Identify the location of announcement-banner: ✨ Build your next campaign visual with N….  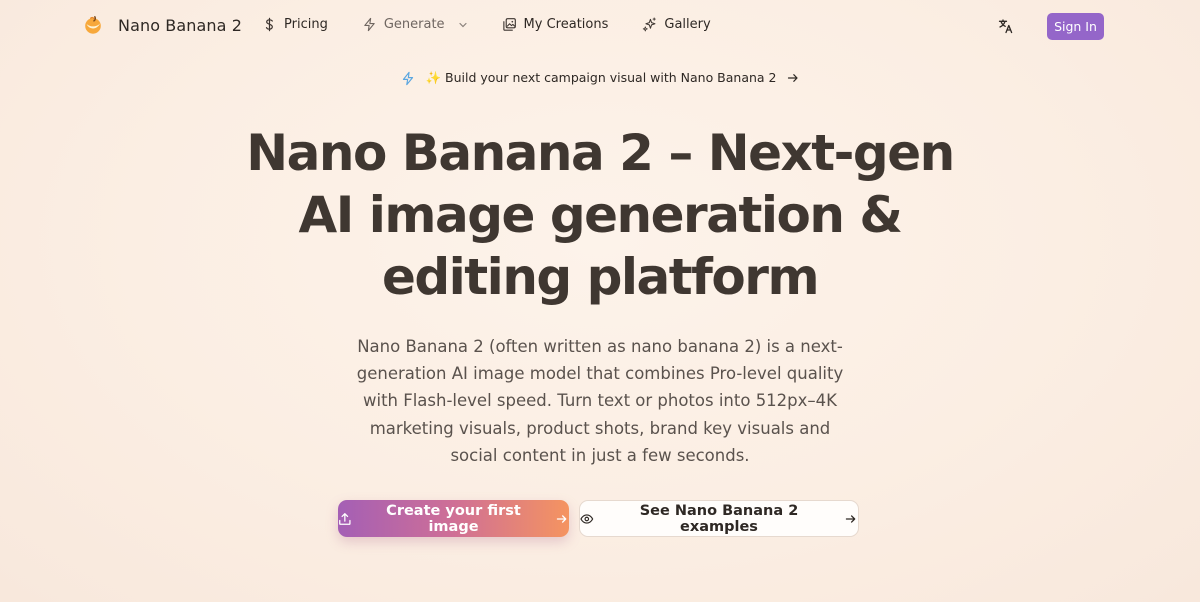
(600, 78).